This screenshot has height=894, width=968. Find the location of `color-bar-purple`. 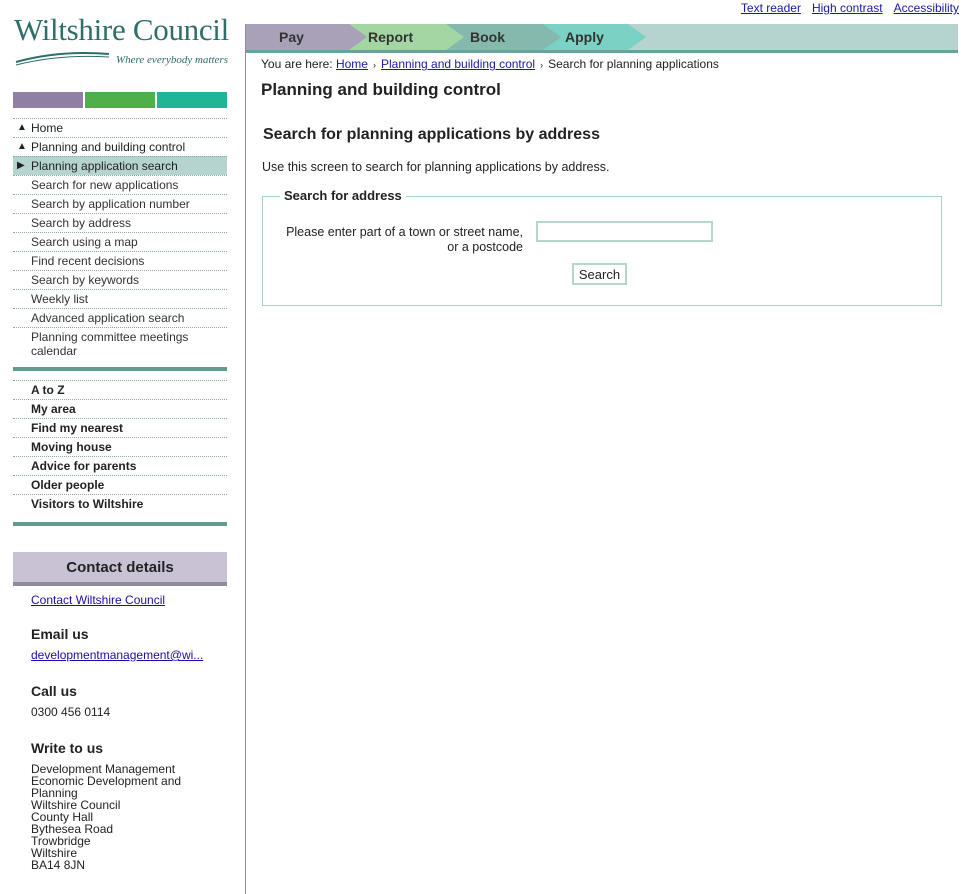

color-bar-purple is located at coordinates (48, 100).